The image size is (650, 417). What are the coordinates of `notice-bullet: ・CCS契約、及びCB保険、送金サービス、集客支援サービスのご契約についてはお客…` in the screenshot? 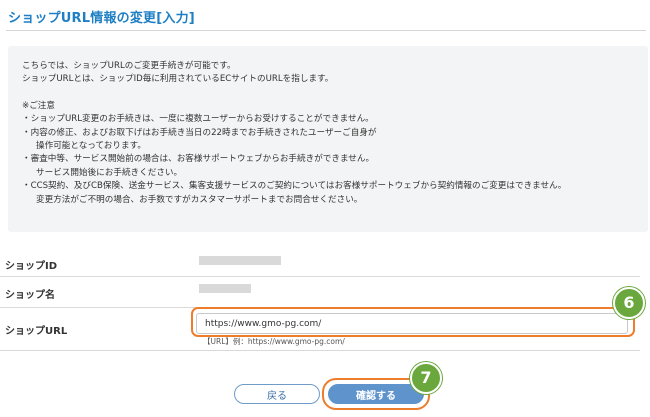 It's located at (294, 186).